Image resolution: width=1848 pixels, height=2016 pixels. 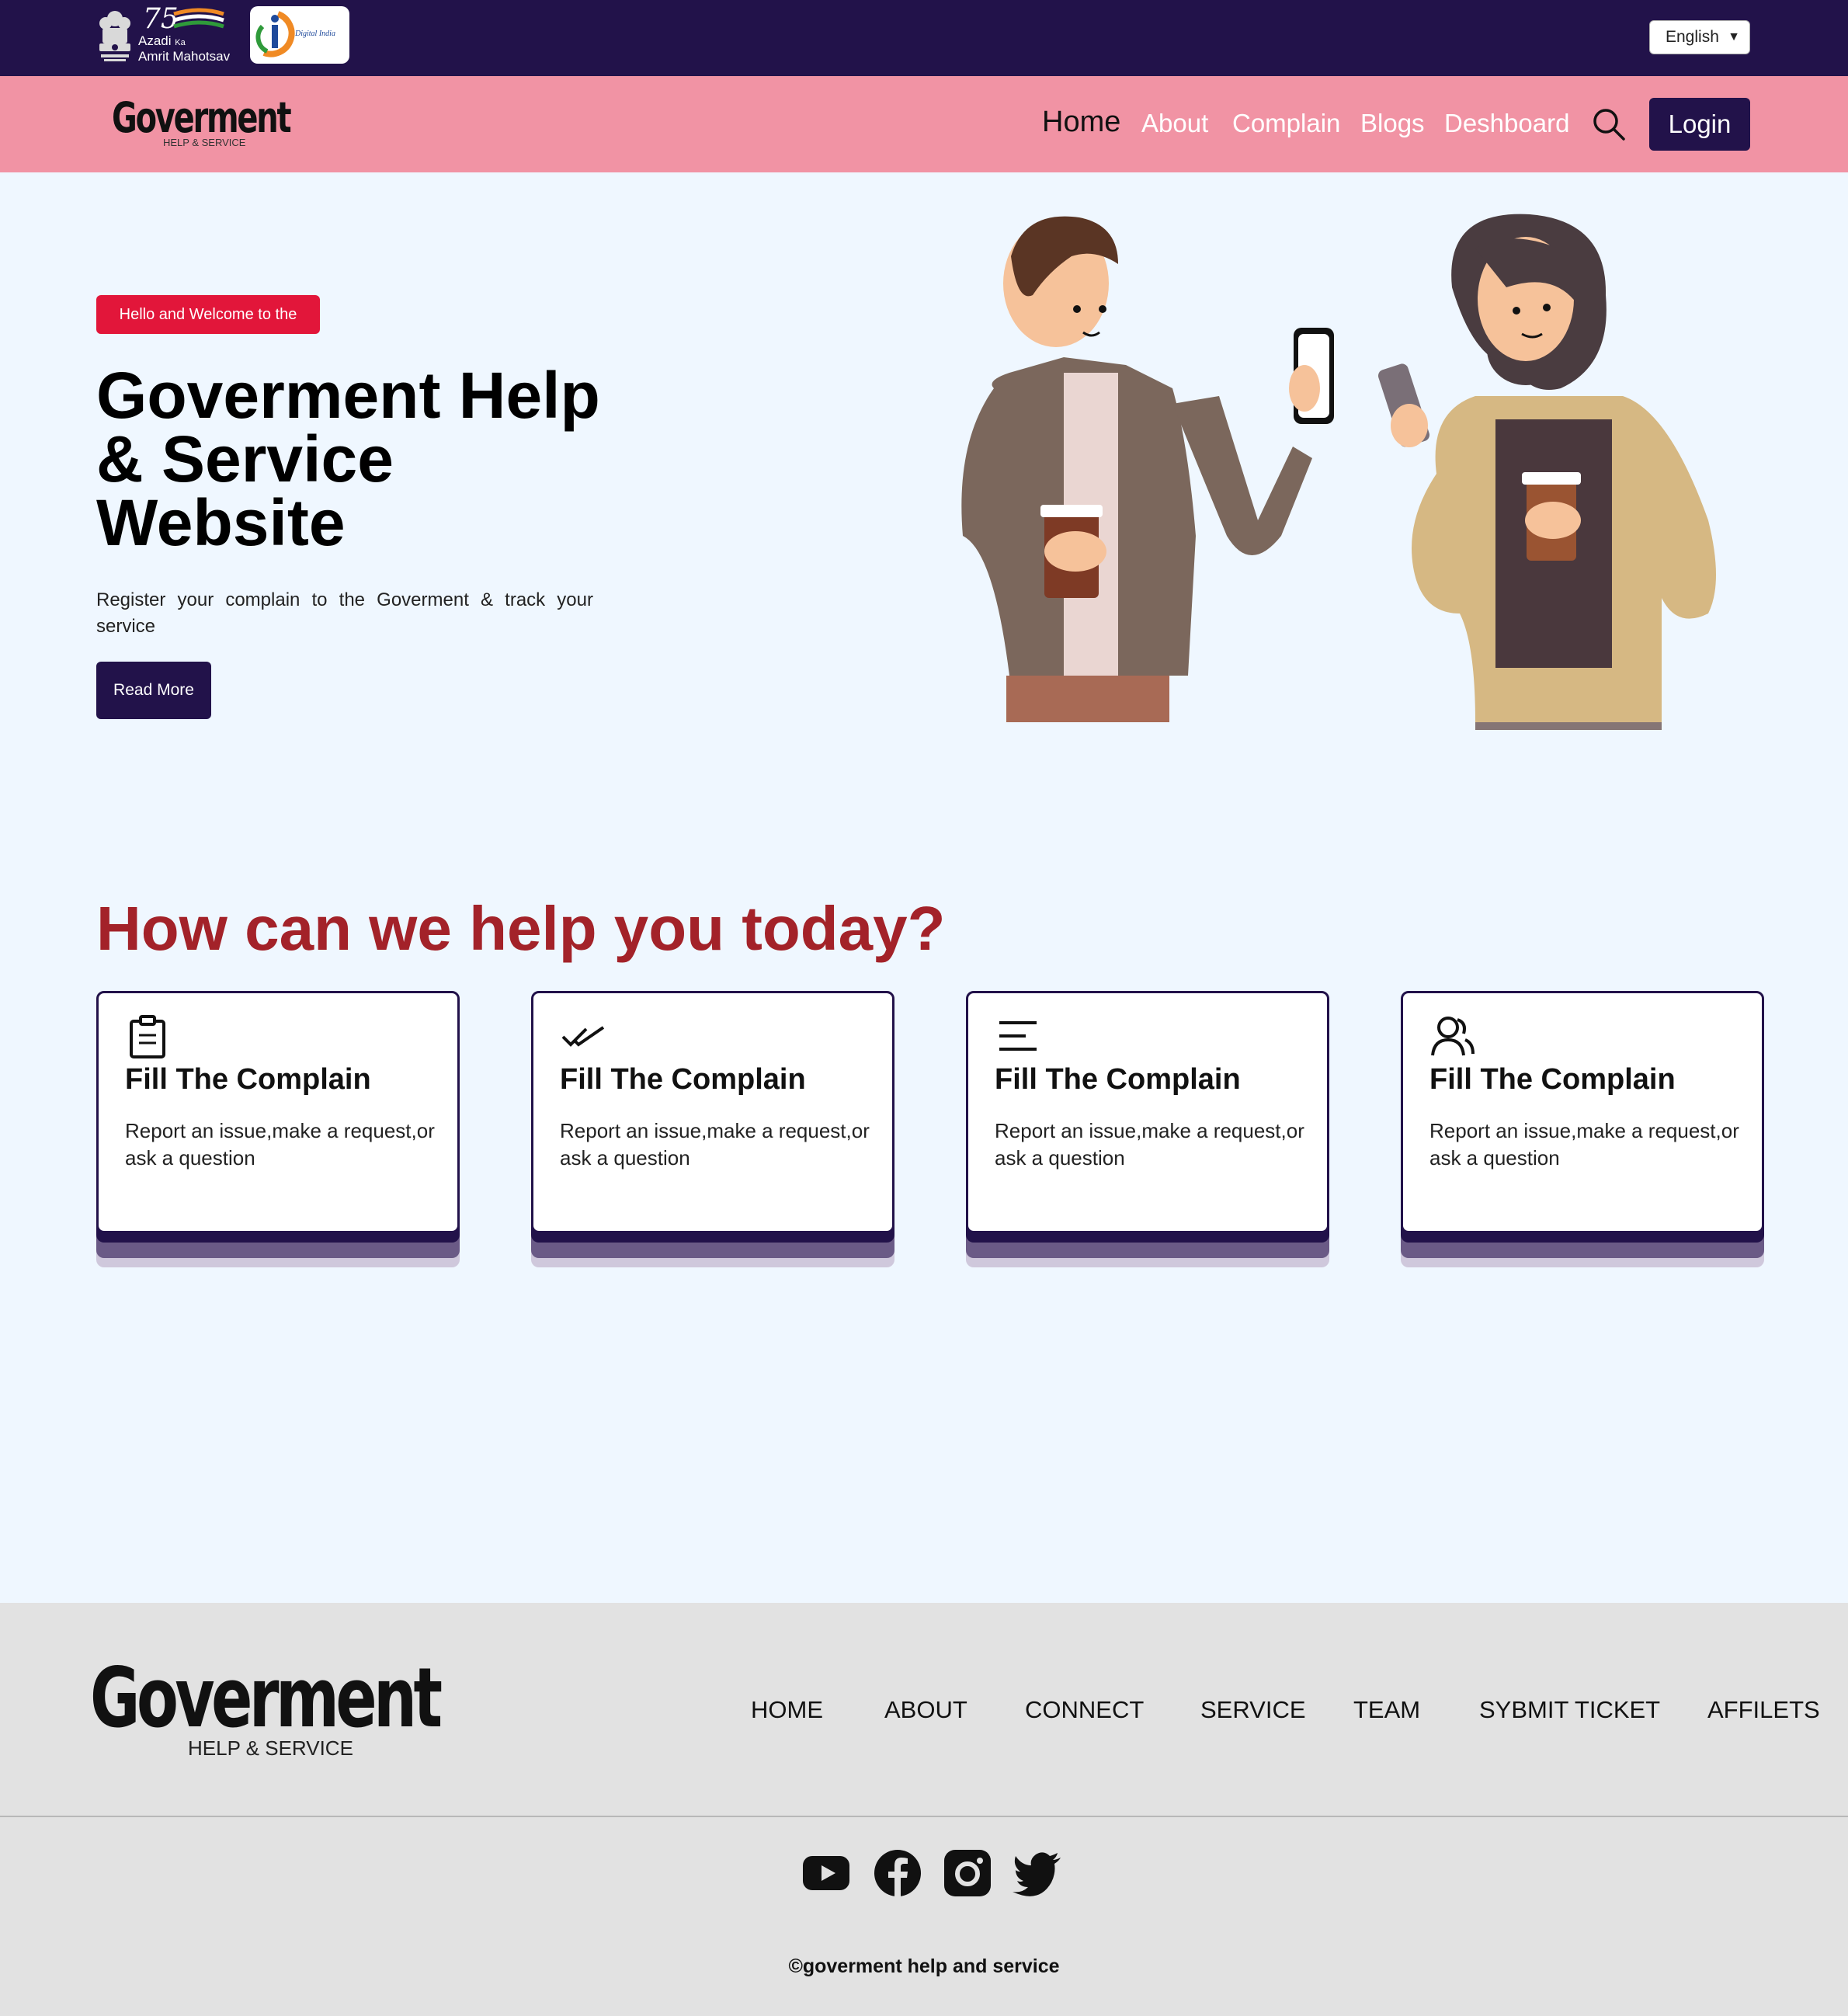 I want to click on twitter-icon, so click(x=1037, y=1873).